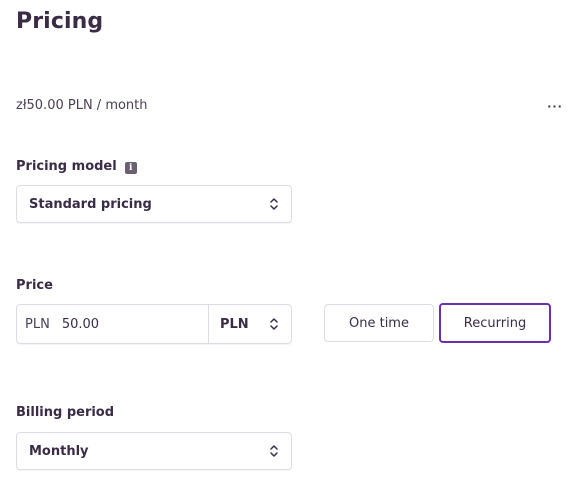 The width and height of the screenshot is (574, 486). I want to click on billing-period-label: Billing period, so click(65, 412).